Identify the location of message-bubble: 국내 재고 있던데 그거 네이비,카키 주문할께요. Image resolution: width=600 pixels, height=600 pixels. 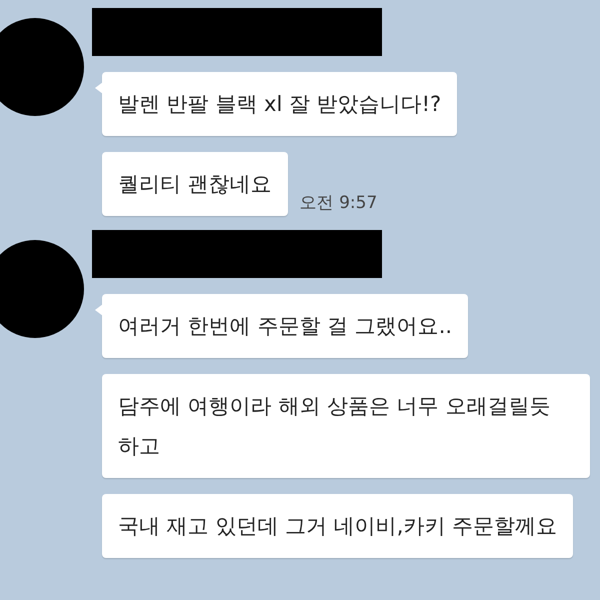
(338, 526).